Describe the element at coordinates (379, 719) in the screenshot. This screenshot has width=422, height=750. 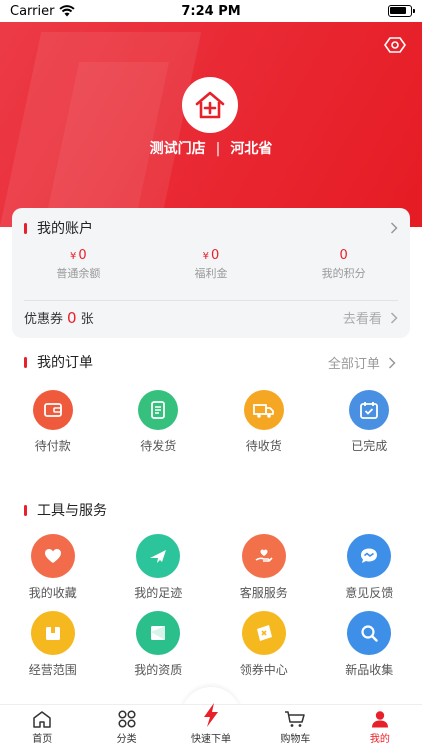
I see `user-icon` at that location.